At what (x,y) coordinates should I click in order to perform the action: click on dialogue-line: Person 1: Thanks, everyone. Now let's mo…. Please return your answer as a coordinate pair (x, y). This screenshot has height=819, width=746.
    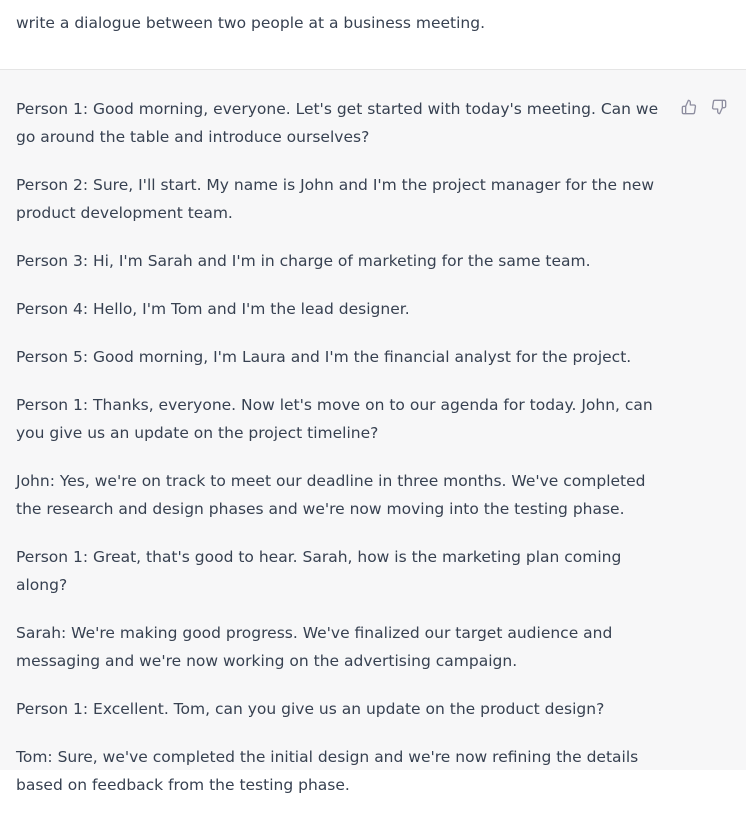
    Looking at the image, I should click on (334, 419).